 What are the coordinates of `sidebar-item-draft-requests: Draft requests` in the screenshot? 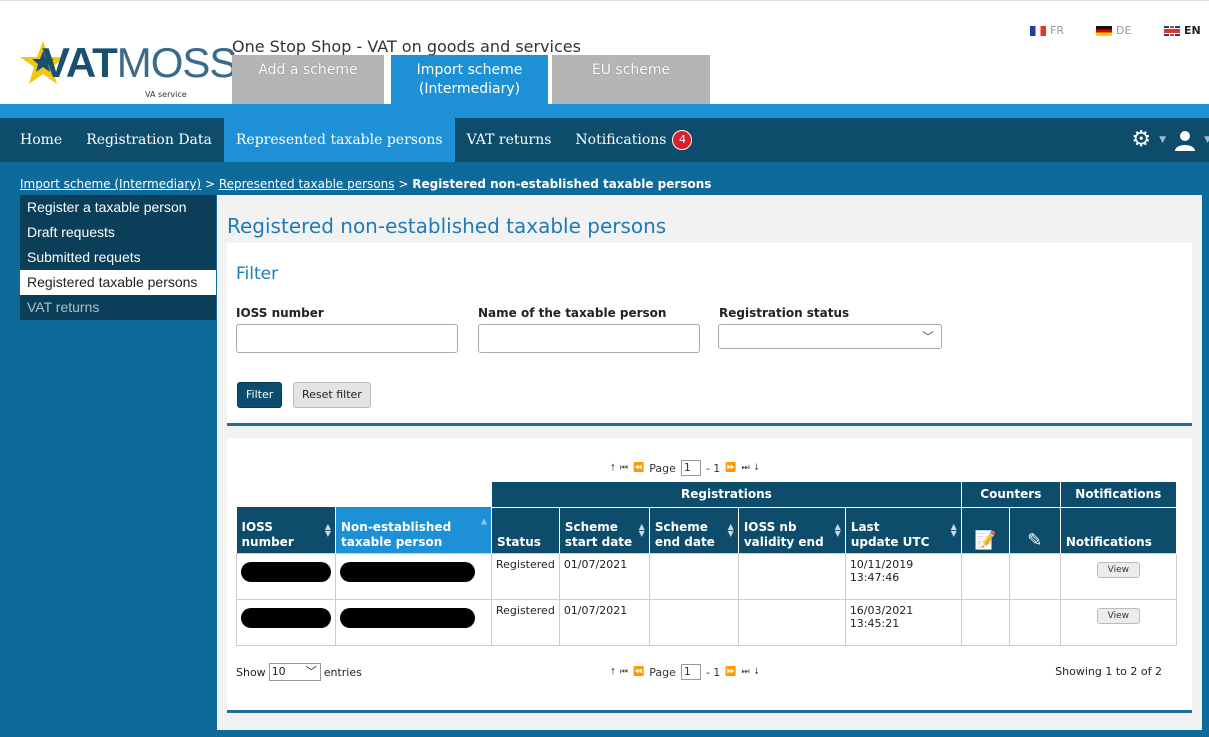 It's located at (118, 232).